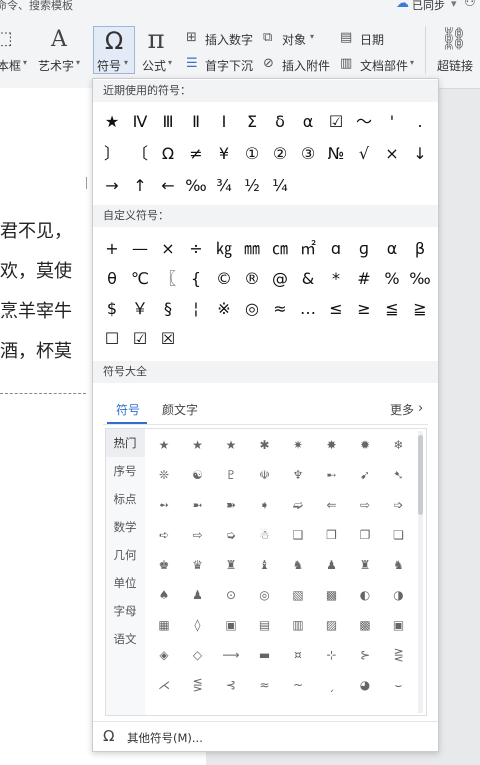 Image resolution: width=480 pixels, height=765 pixels. What do you see at coordinates (198, 565) in the screenshot?
I see `grid-symbol: ♛` at bounding box center [198, 565].